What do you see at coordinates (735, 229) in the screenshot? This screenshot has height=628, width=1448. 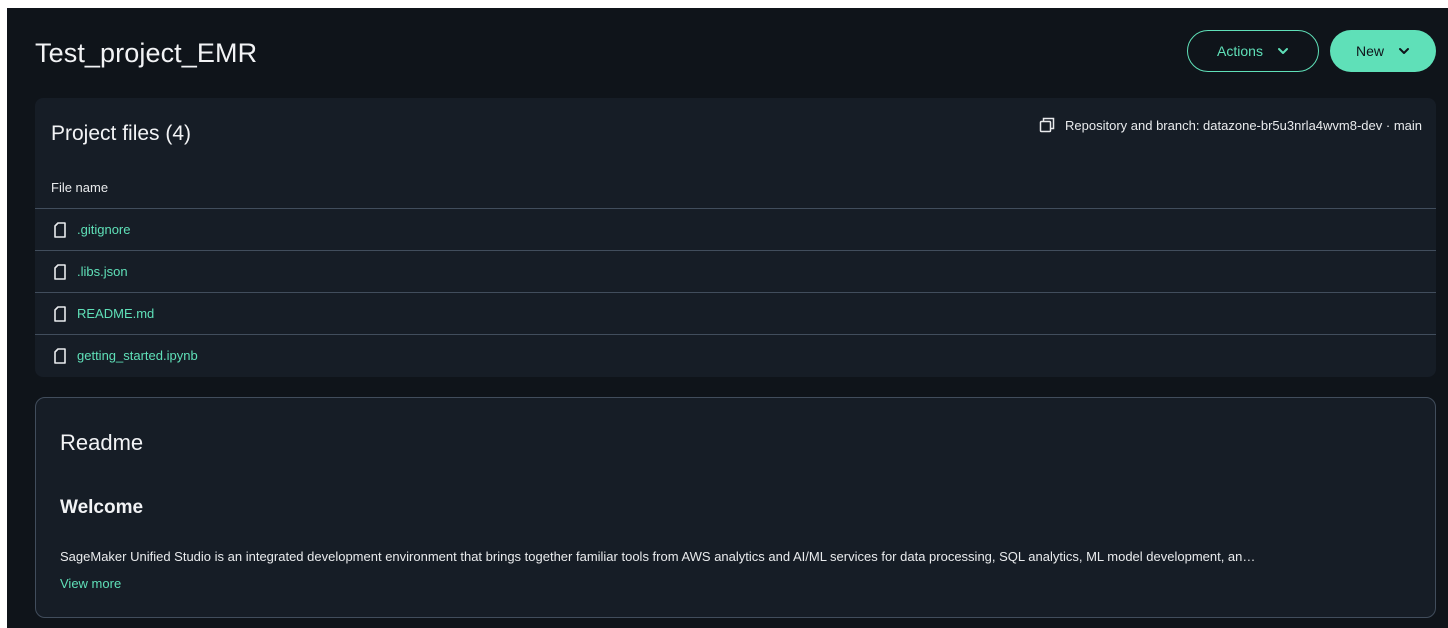 I see `table-row: .gitignore` at bounding box center [735, 229].